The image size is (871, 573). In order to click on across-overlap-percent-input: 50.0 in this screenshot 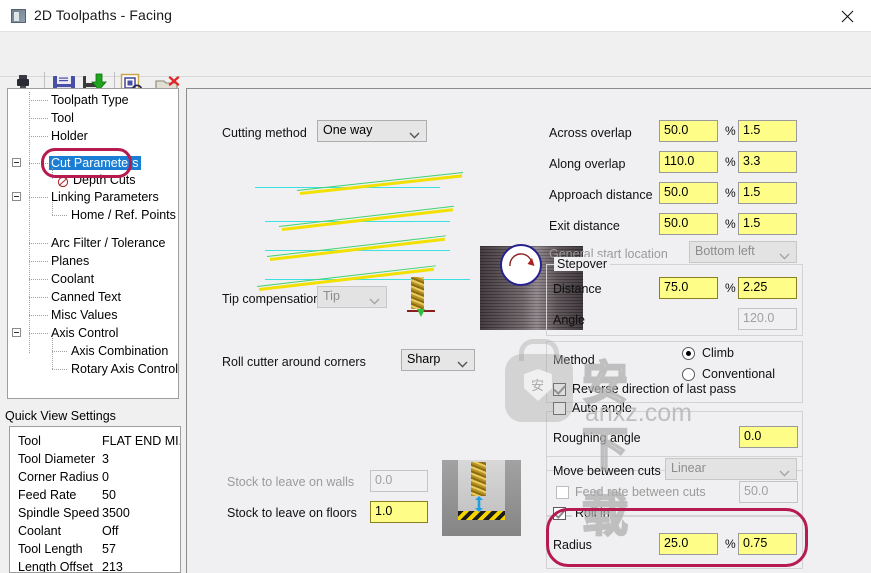, I will do `click(688, 131)`.